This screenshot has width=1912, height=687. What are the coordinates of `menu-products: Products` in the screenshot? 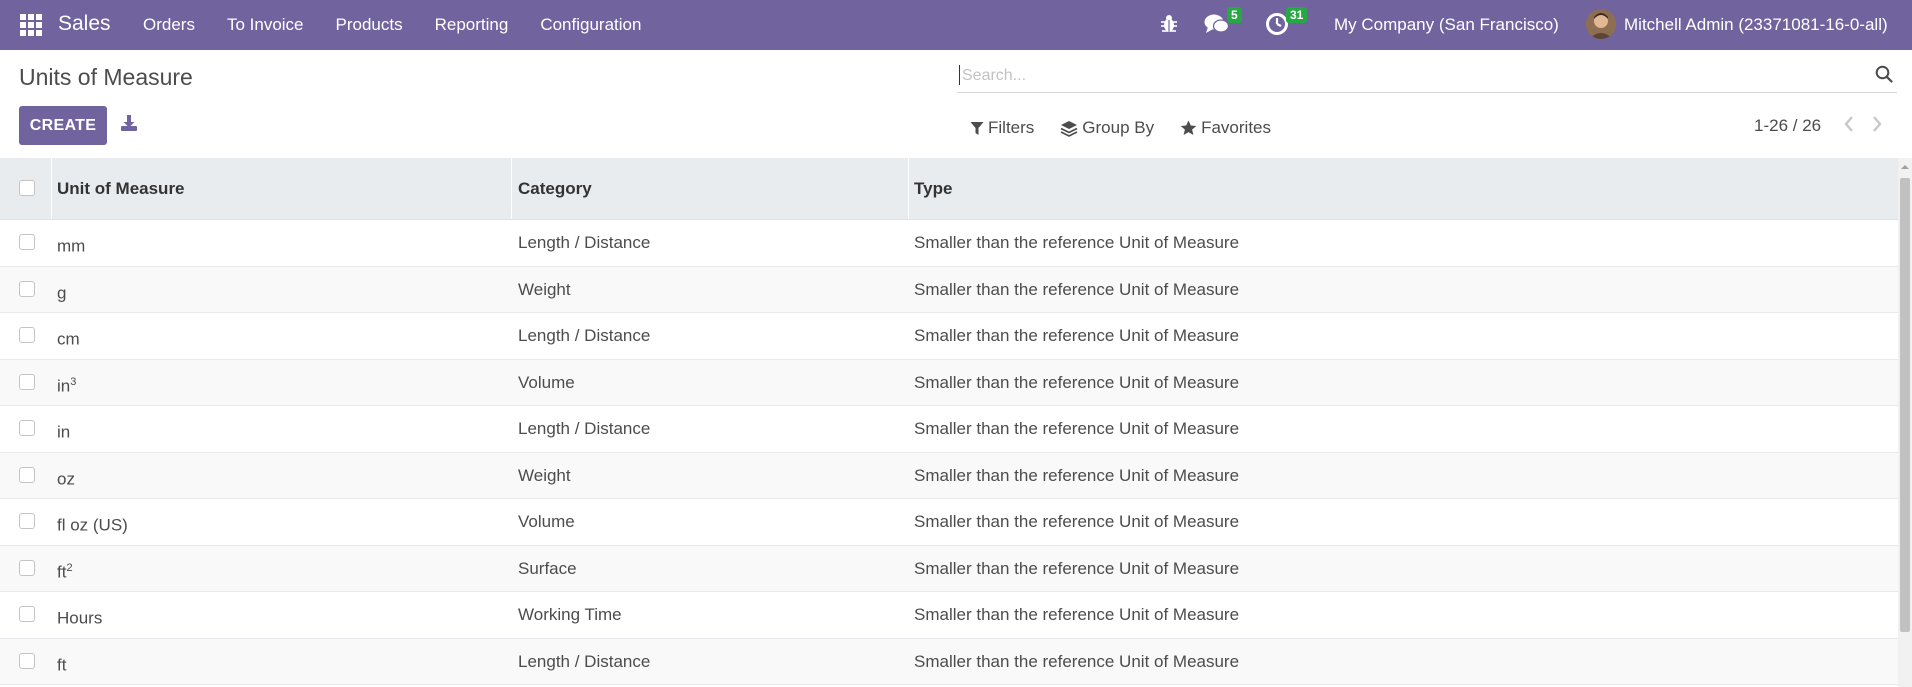 It's located at (369, 25).